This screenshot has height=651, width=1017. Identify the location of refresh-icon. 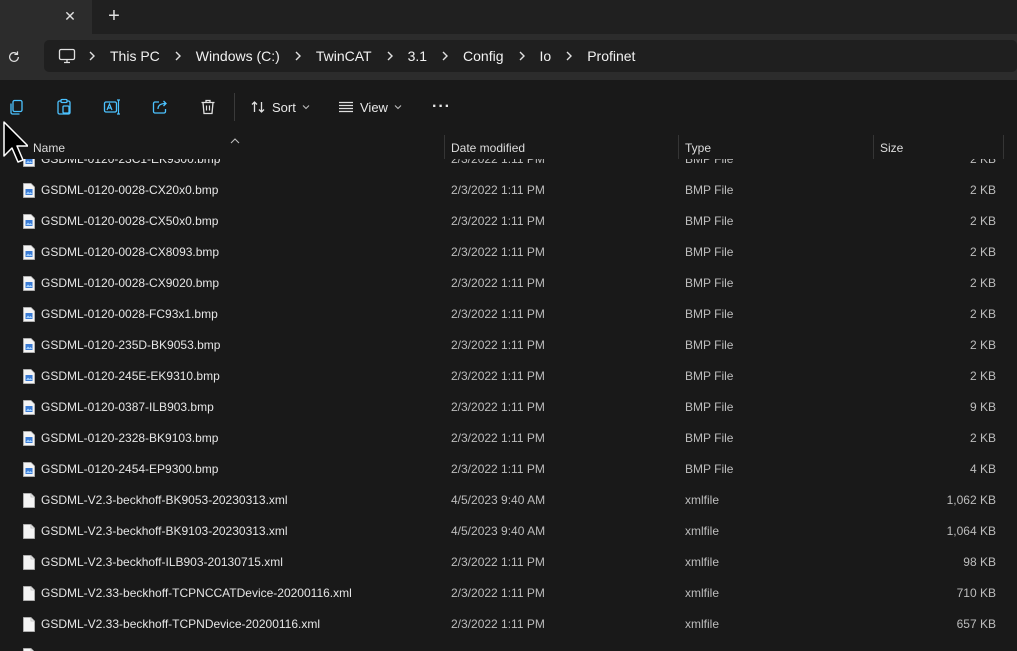
(14, 56).